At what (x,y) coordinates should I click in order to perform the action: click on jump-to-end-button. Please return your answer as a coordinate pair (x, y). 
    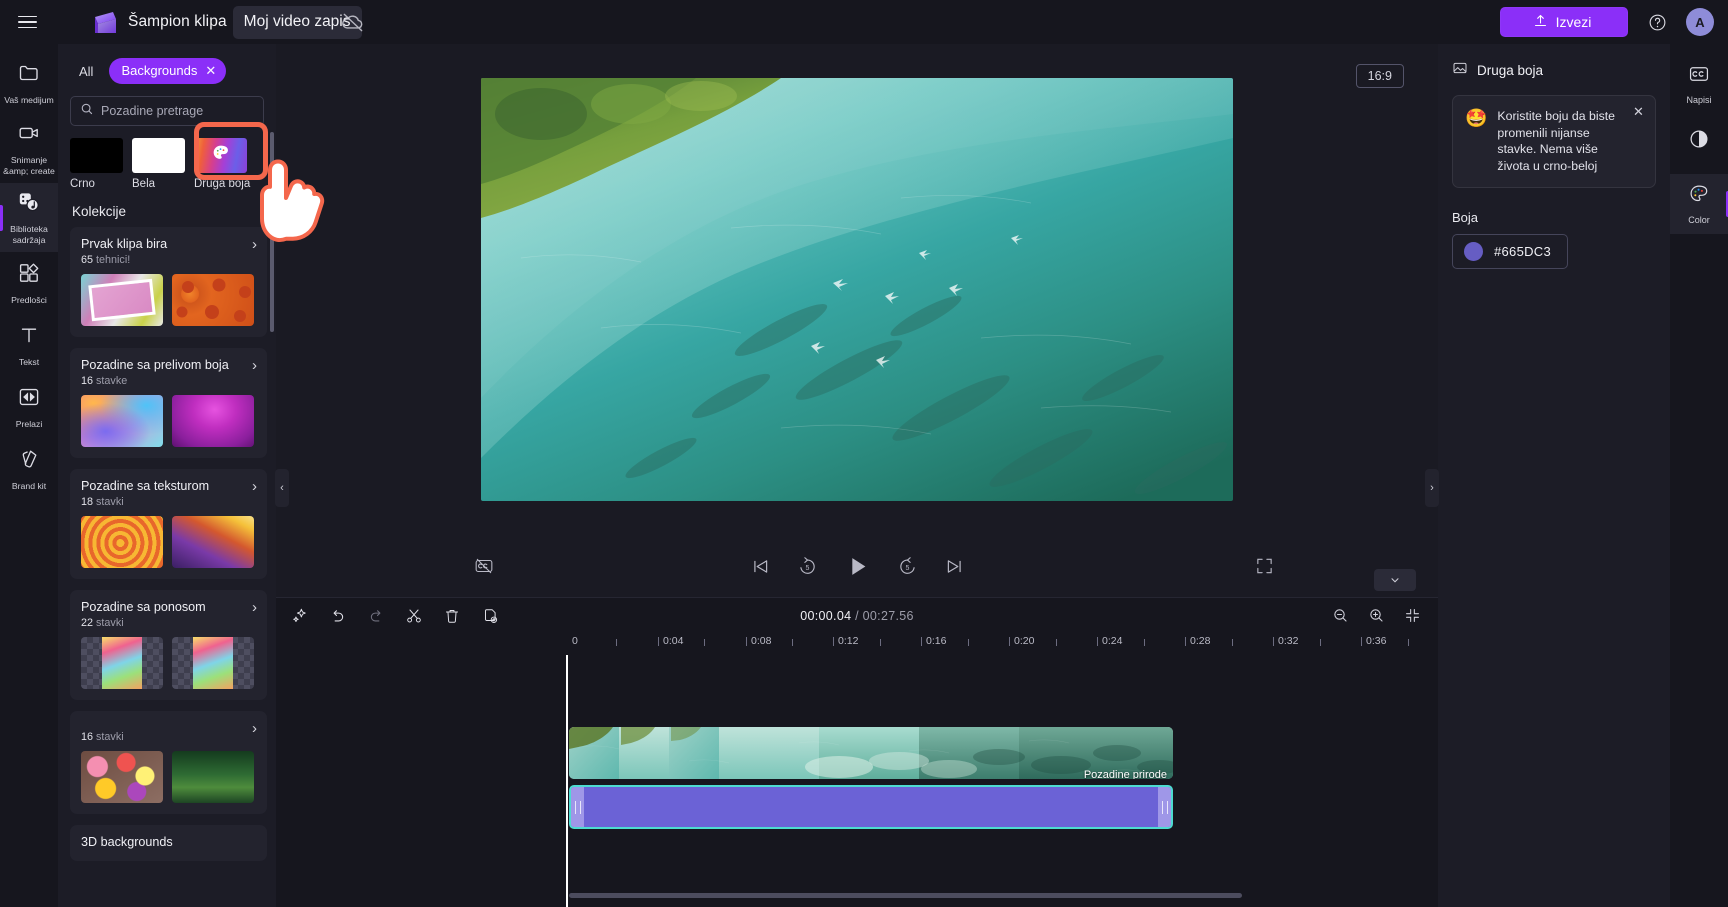
    Looking at the image, I should click on (954, 566).